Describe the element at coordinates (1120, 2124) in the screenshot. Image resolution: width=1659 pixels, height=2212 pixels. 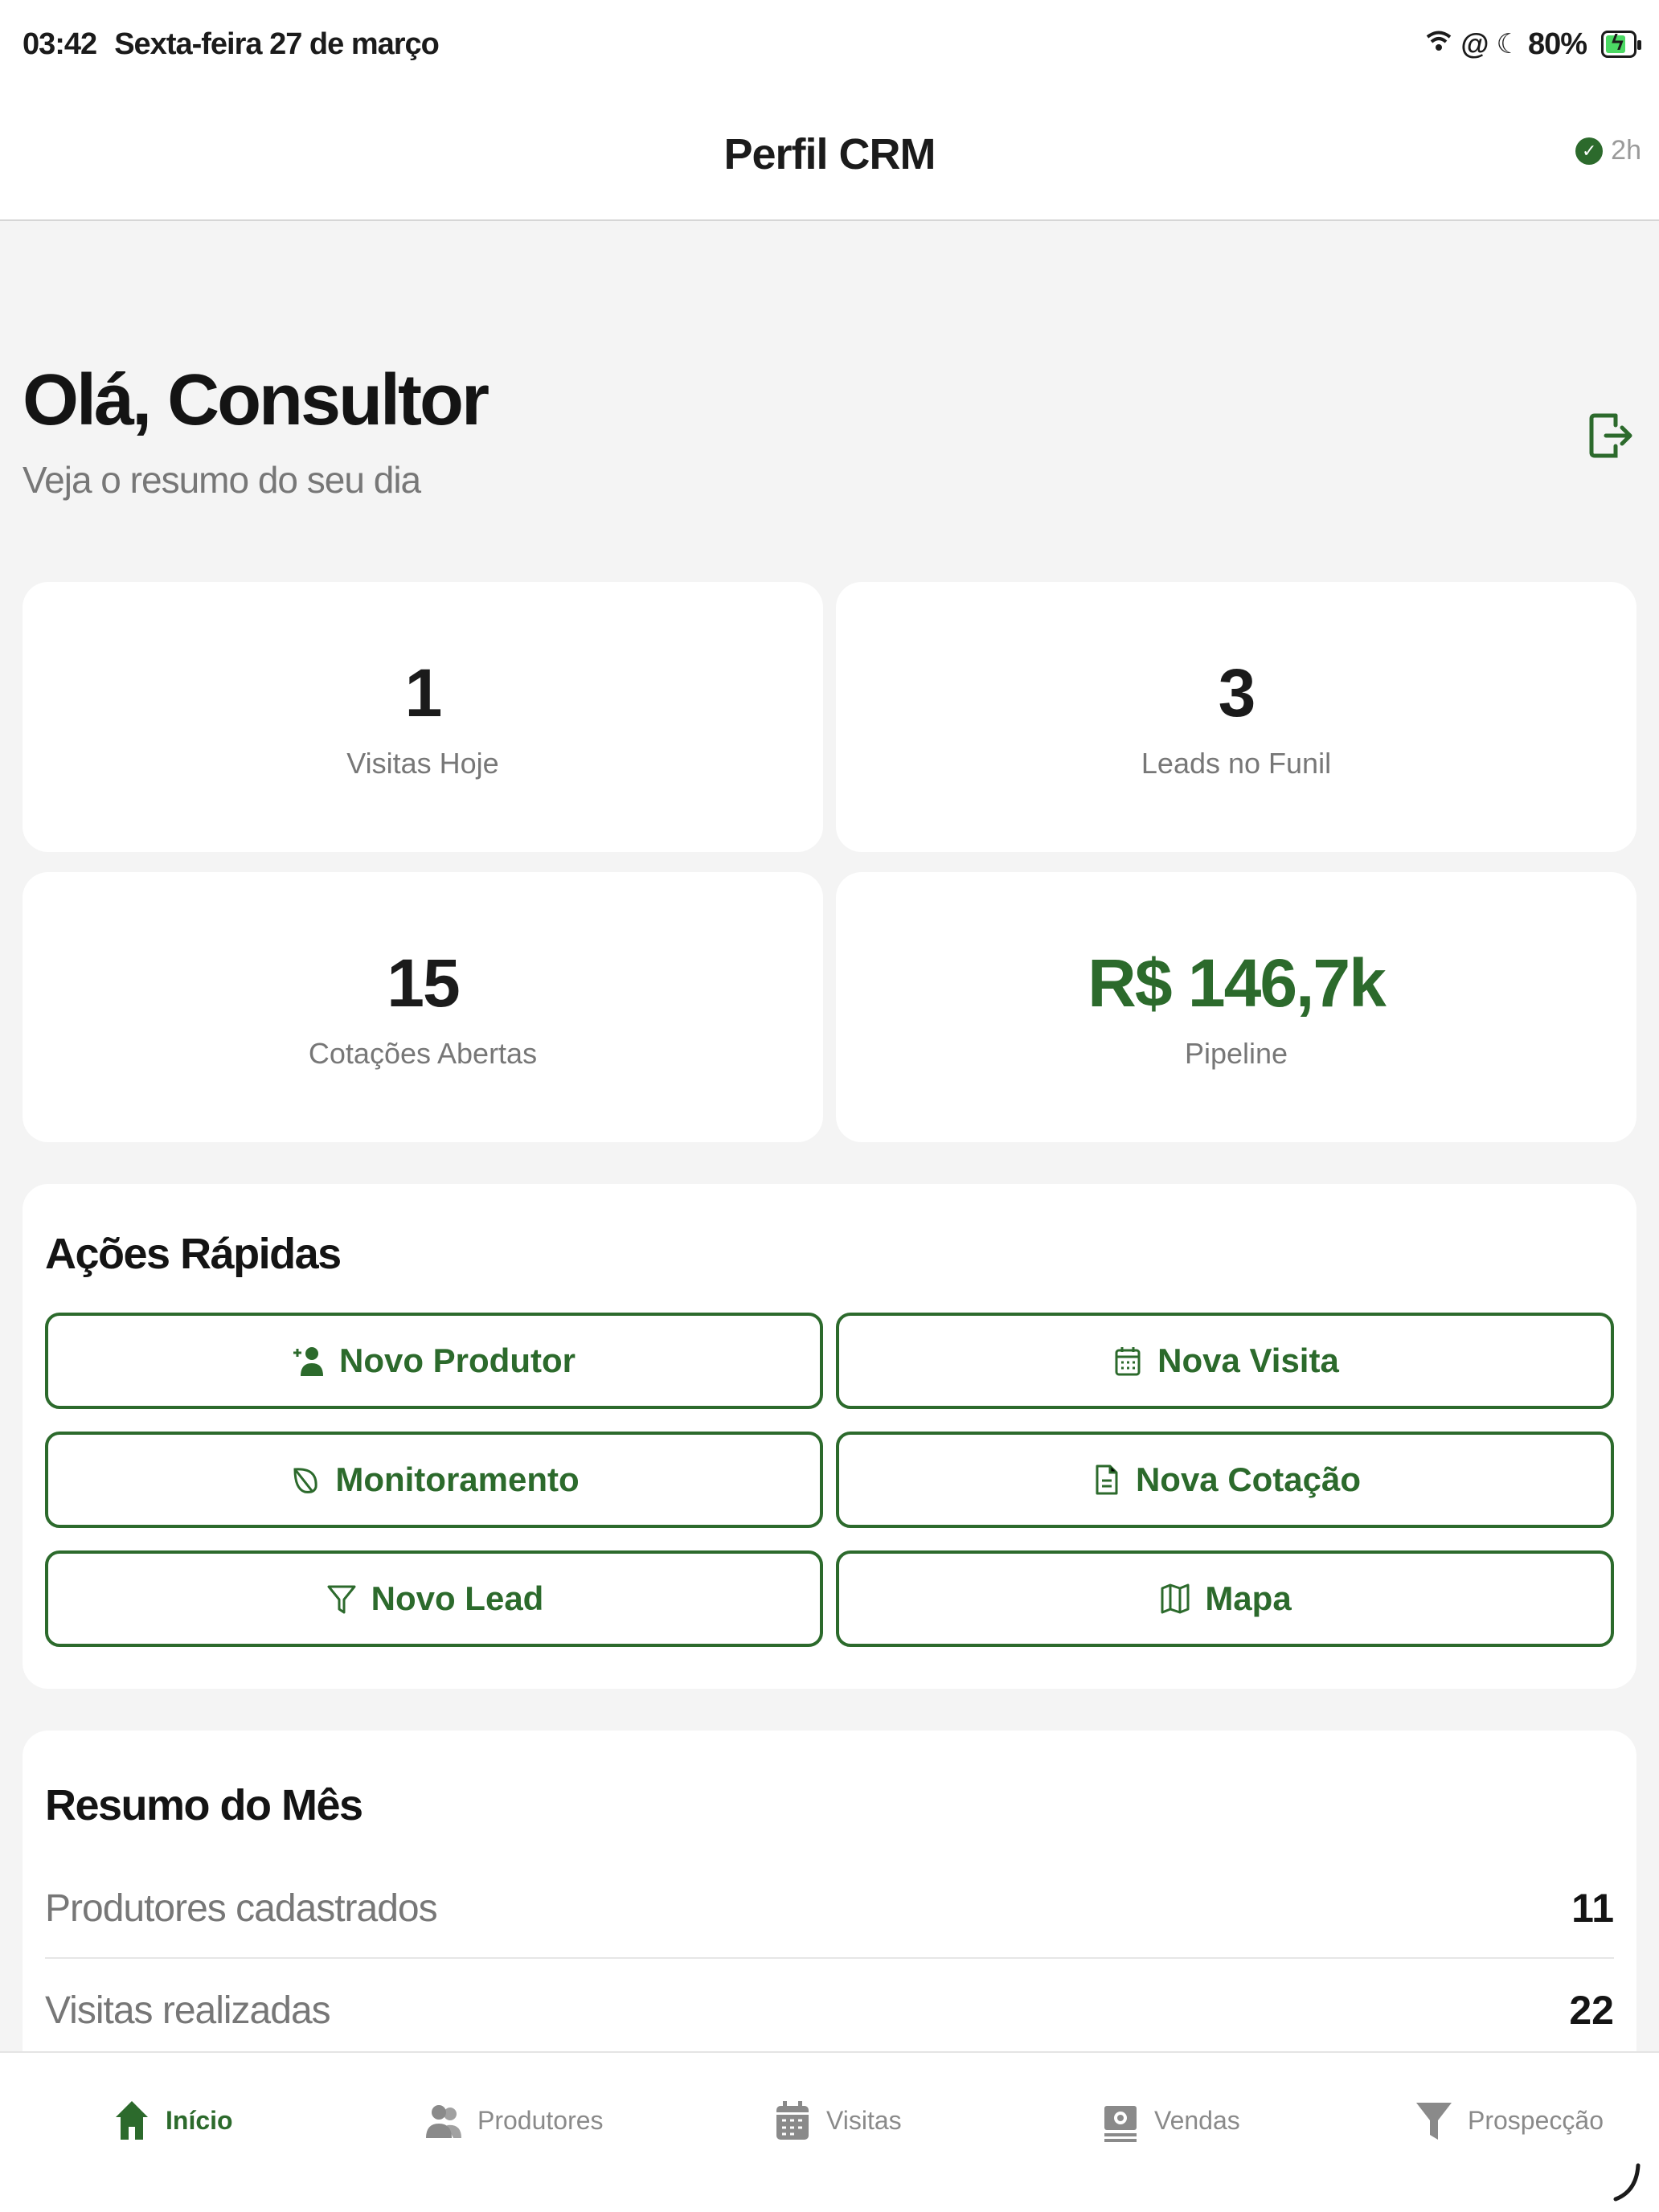
I see `money-icon` at that location.